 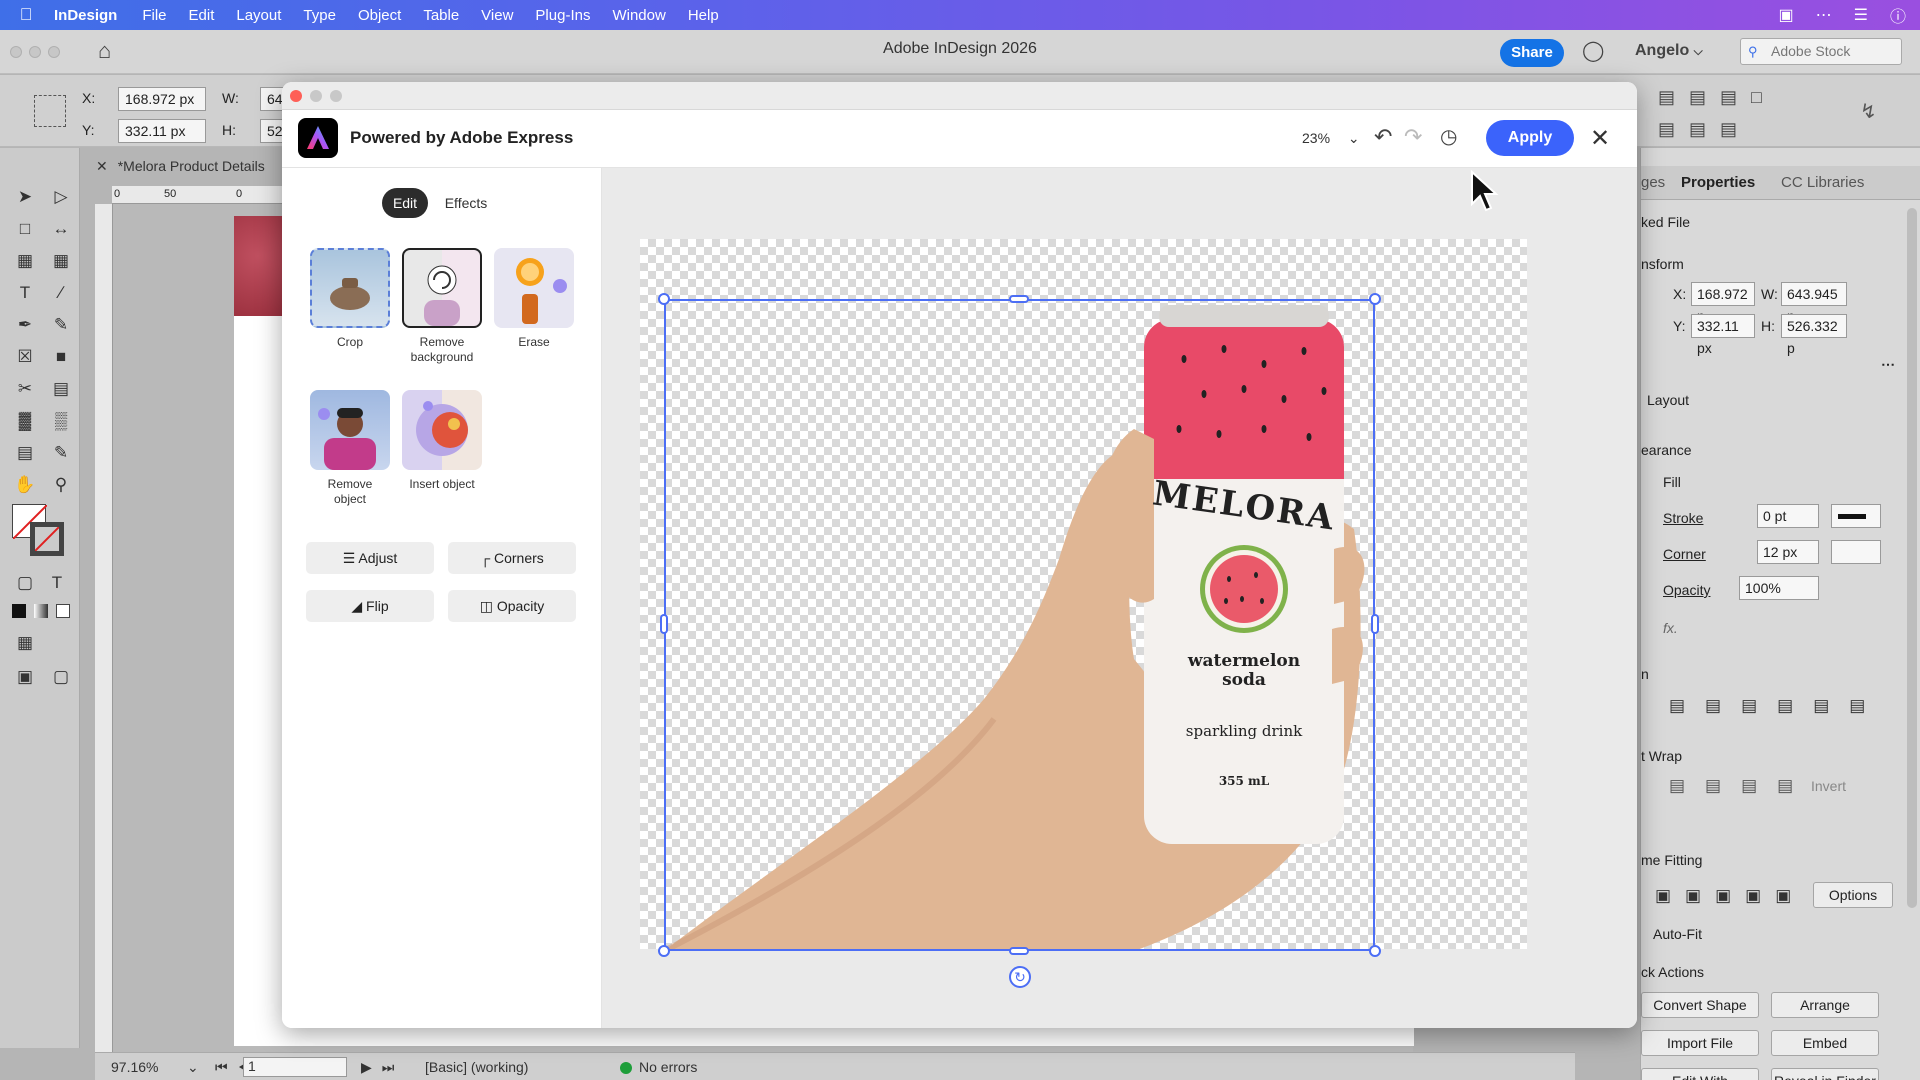 What do you see at coordinates (382, 1067) in the screenshot?
I see `page-nav-next-last-icons: ▶⏭` at bounding box center [382, 1067].